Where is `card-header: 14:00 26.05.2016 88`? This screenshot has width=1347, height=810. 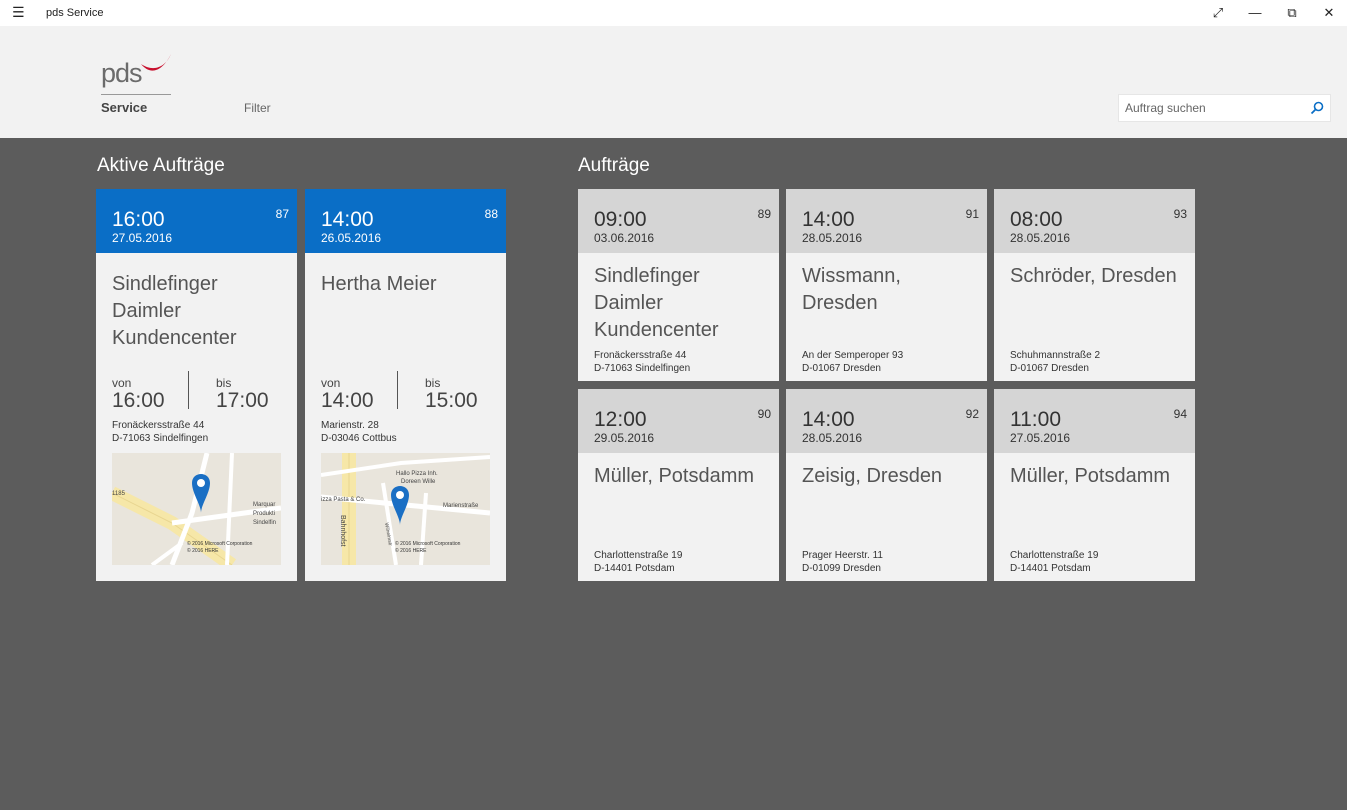
card-header: 14:00 26.05.2016 88 is located at coordinates (405, 221).